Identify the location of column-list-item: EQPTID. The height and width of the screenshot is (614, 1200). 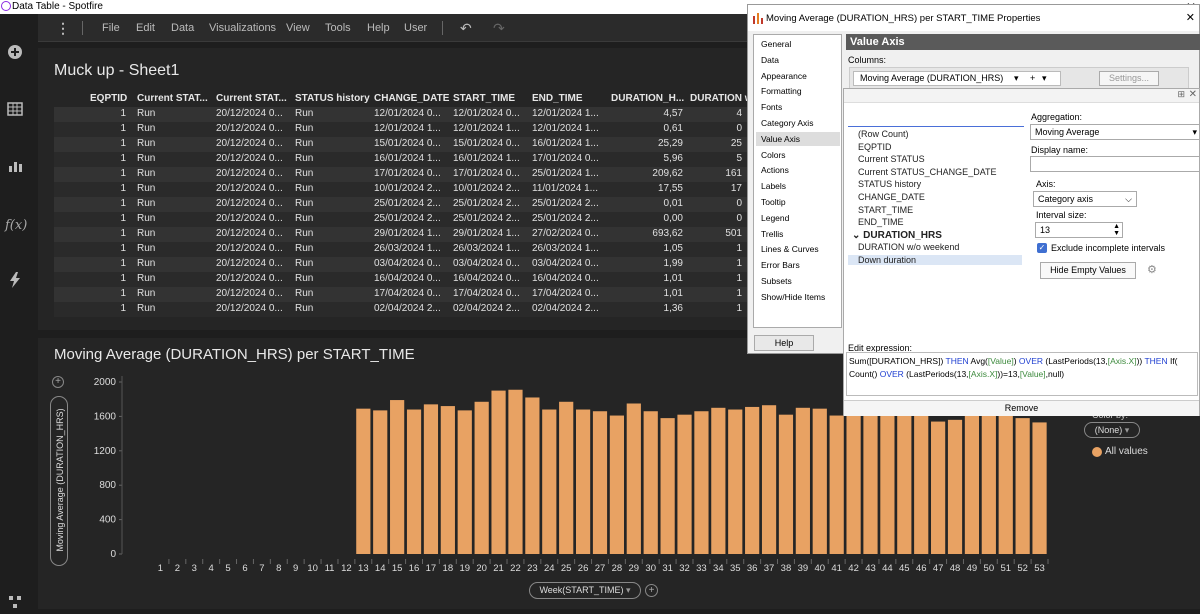
(875, 147).